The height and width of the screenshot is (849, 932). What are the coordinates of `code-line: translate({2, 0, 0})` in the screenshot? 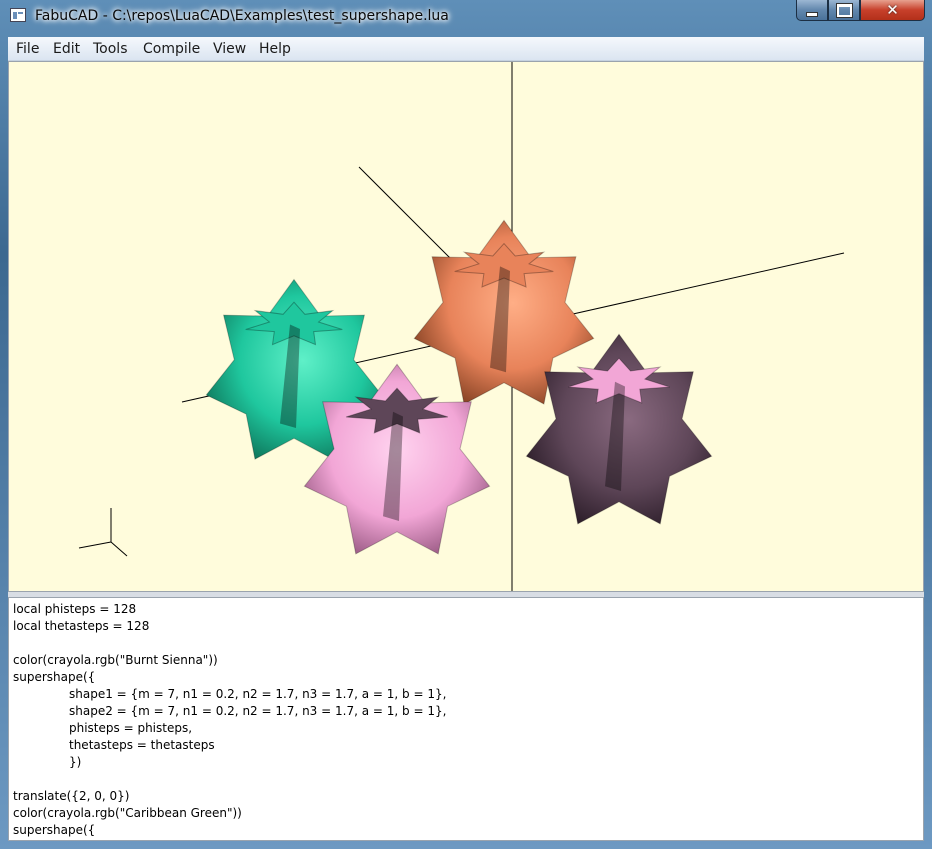 It's located at (71, 796).